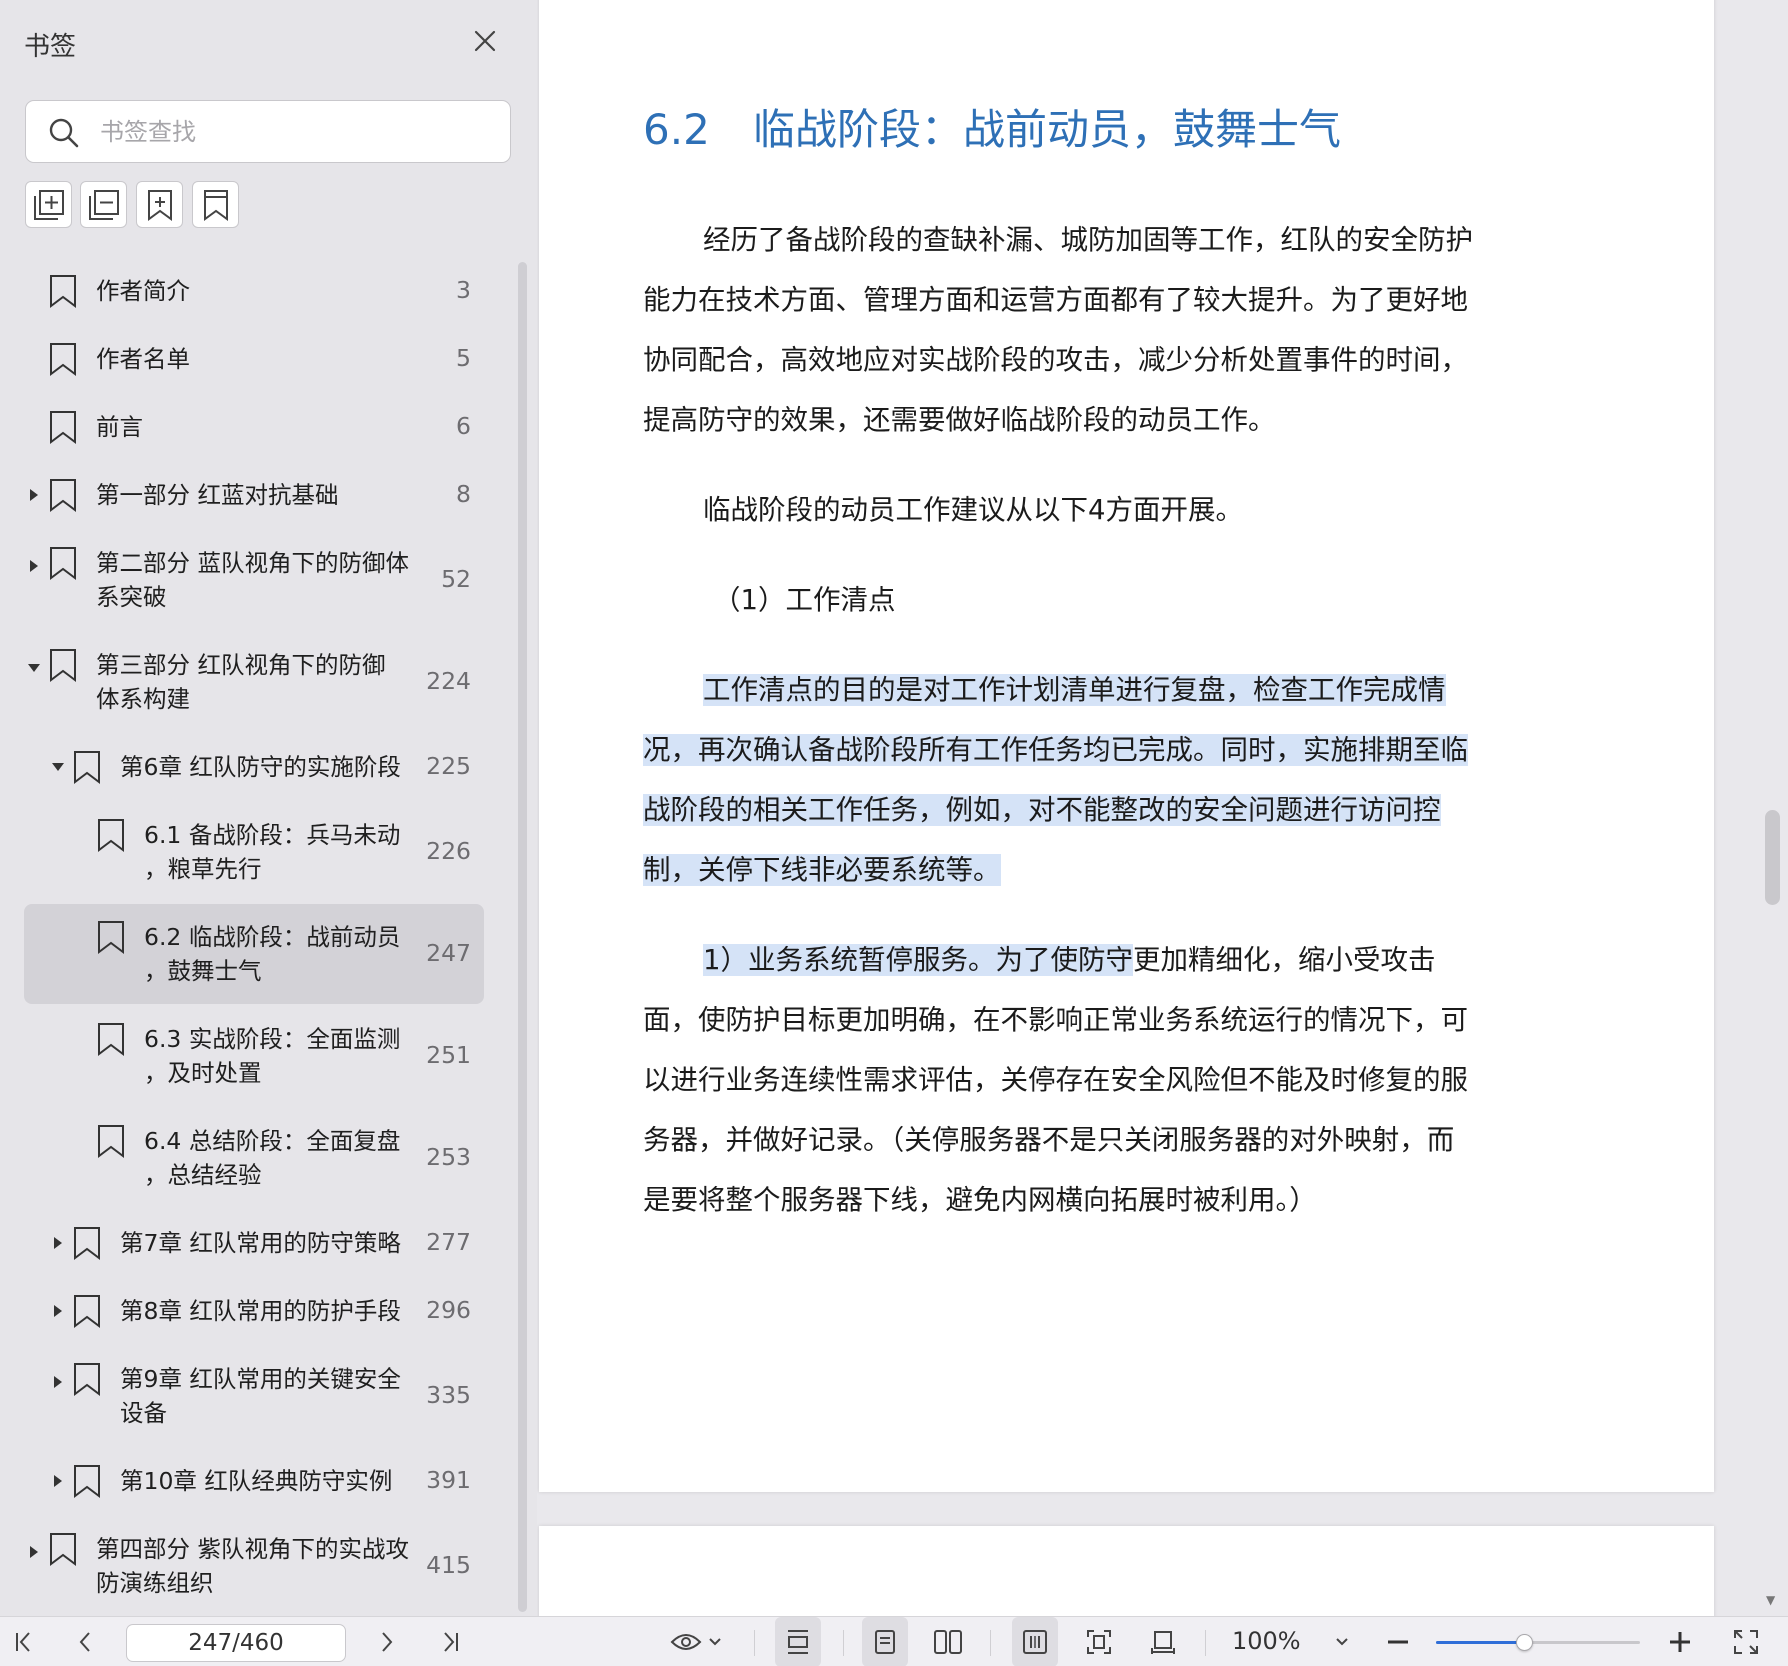 The width and height of the screenshot is (1788, 1666). I want to click on section-heading: 6.2 临战阶段：战前动员，鼓舞士气, so click(992, 126).